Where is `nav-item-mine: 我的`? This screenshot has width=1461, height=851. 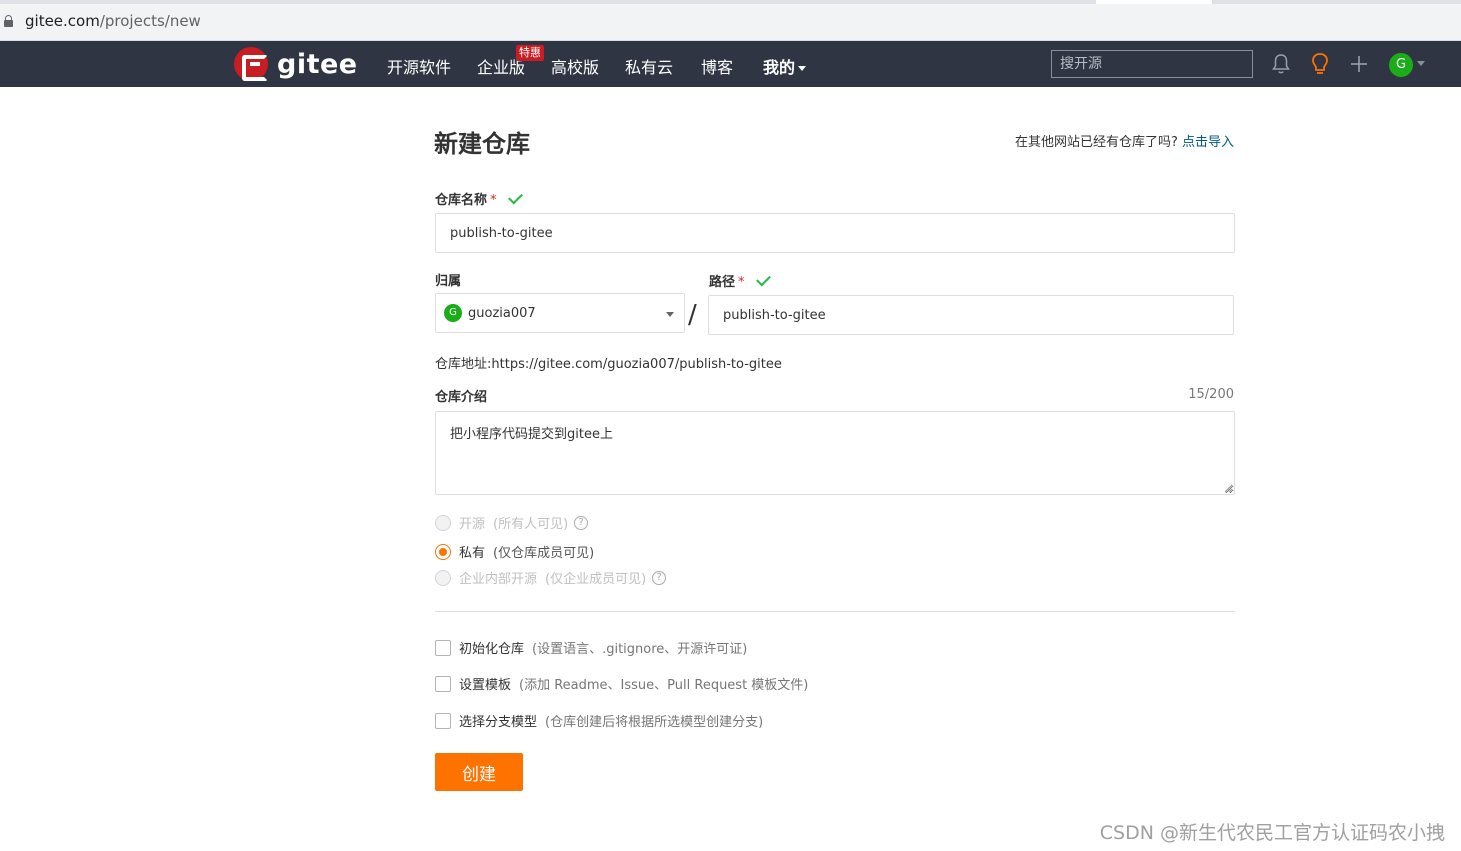 nav-item-mine: 我的 is located at coordinates (785, 66).